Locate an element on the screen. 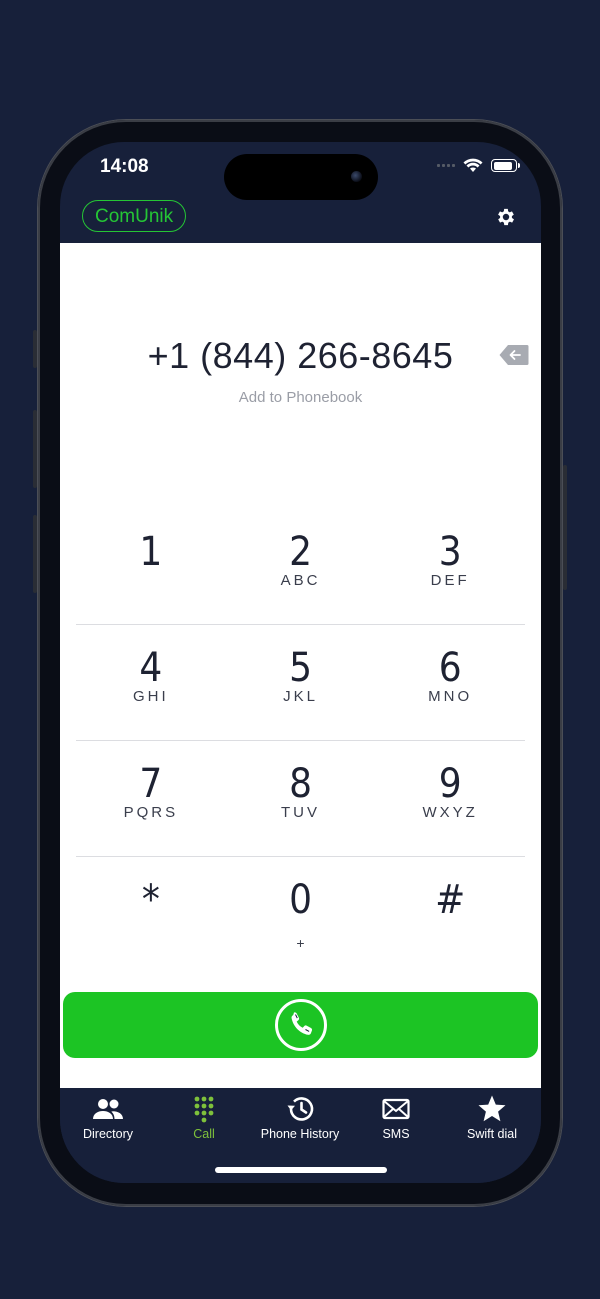 This screenshot has height=1299, width=600. tab-phone-history: Phone History is located at coordinates (300, 1117).